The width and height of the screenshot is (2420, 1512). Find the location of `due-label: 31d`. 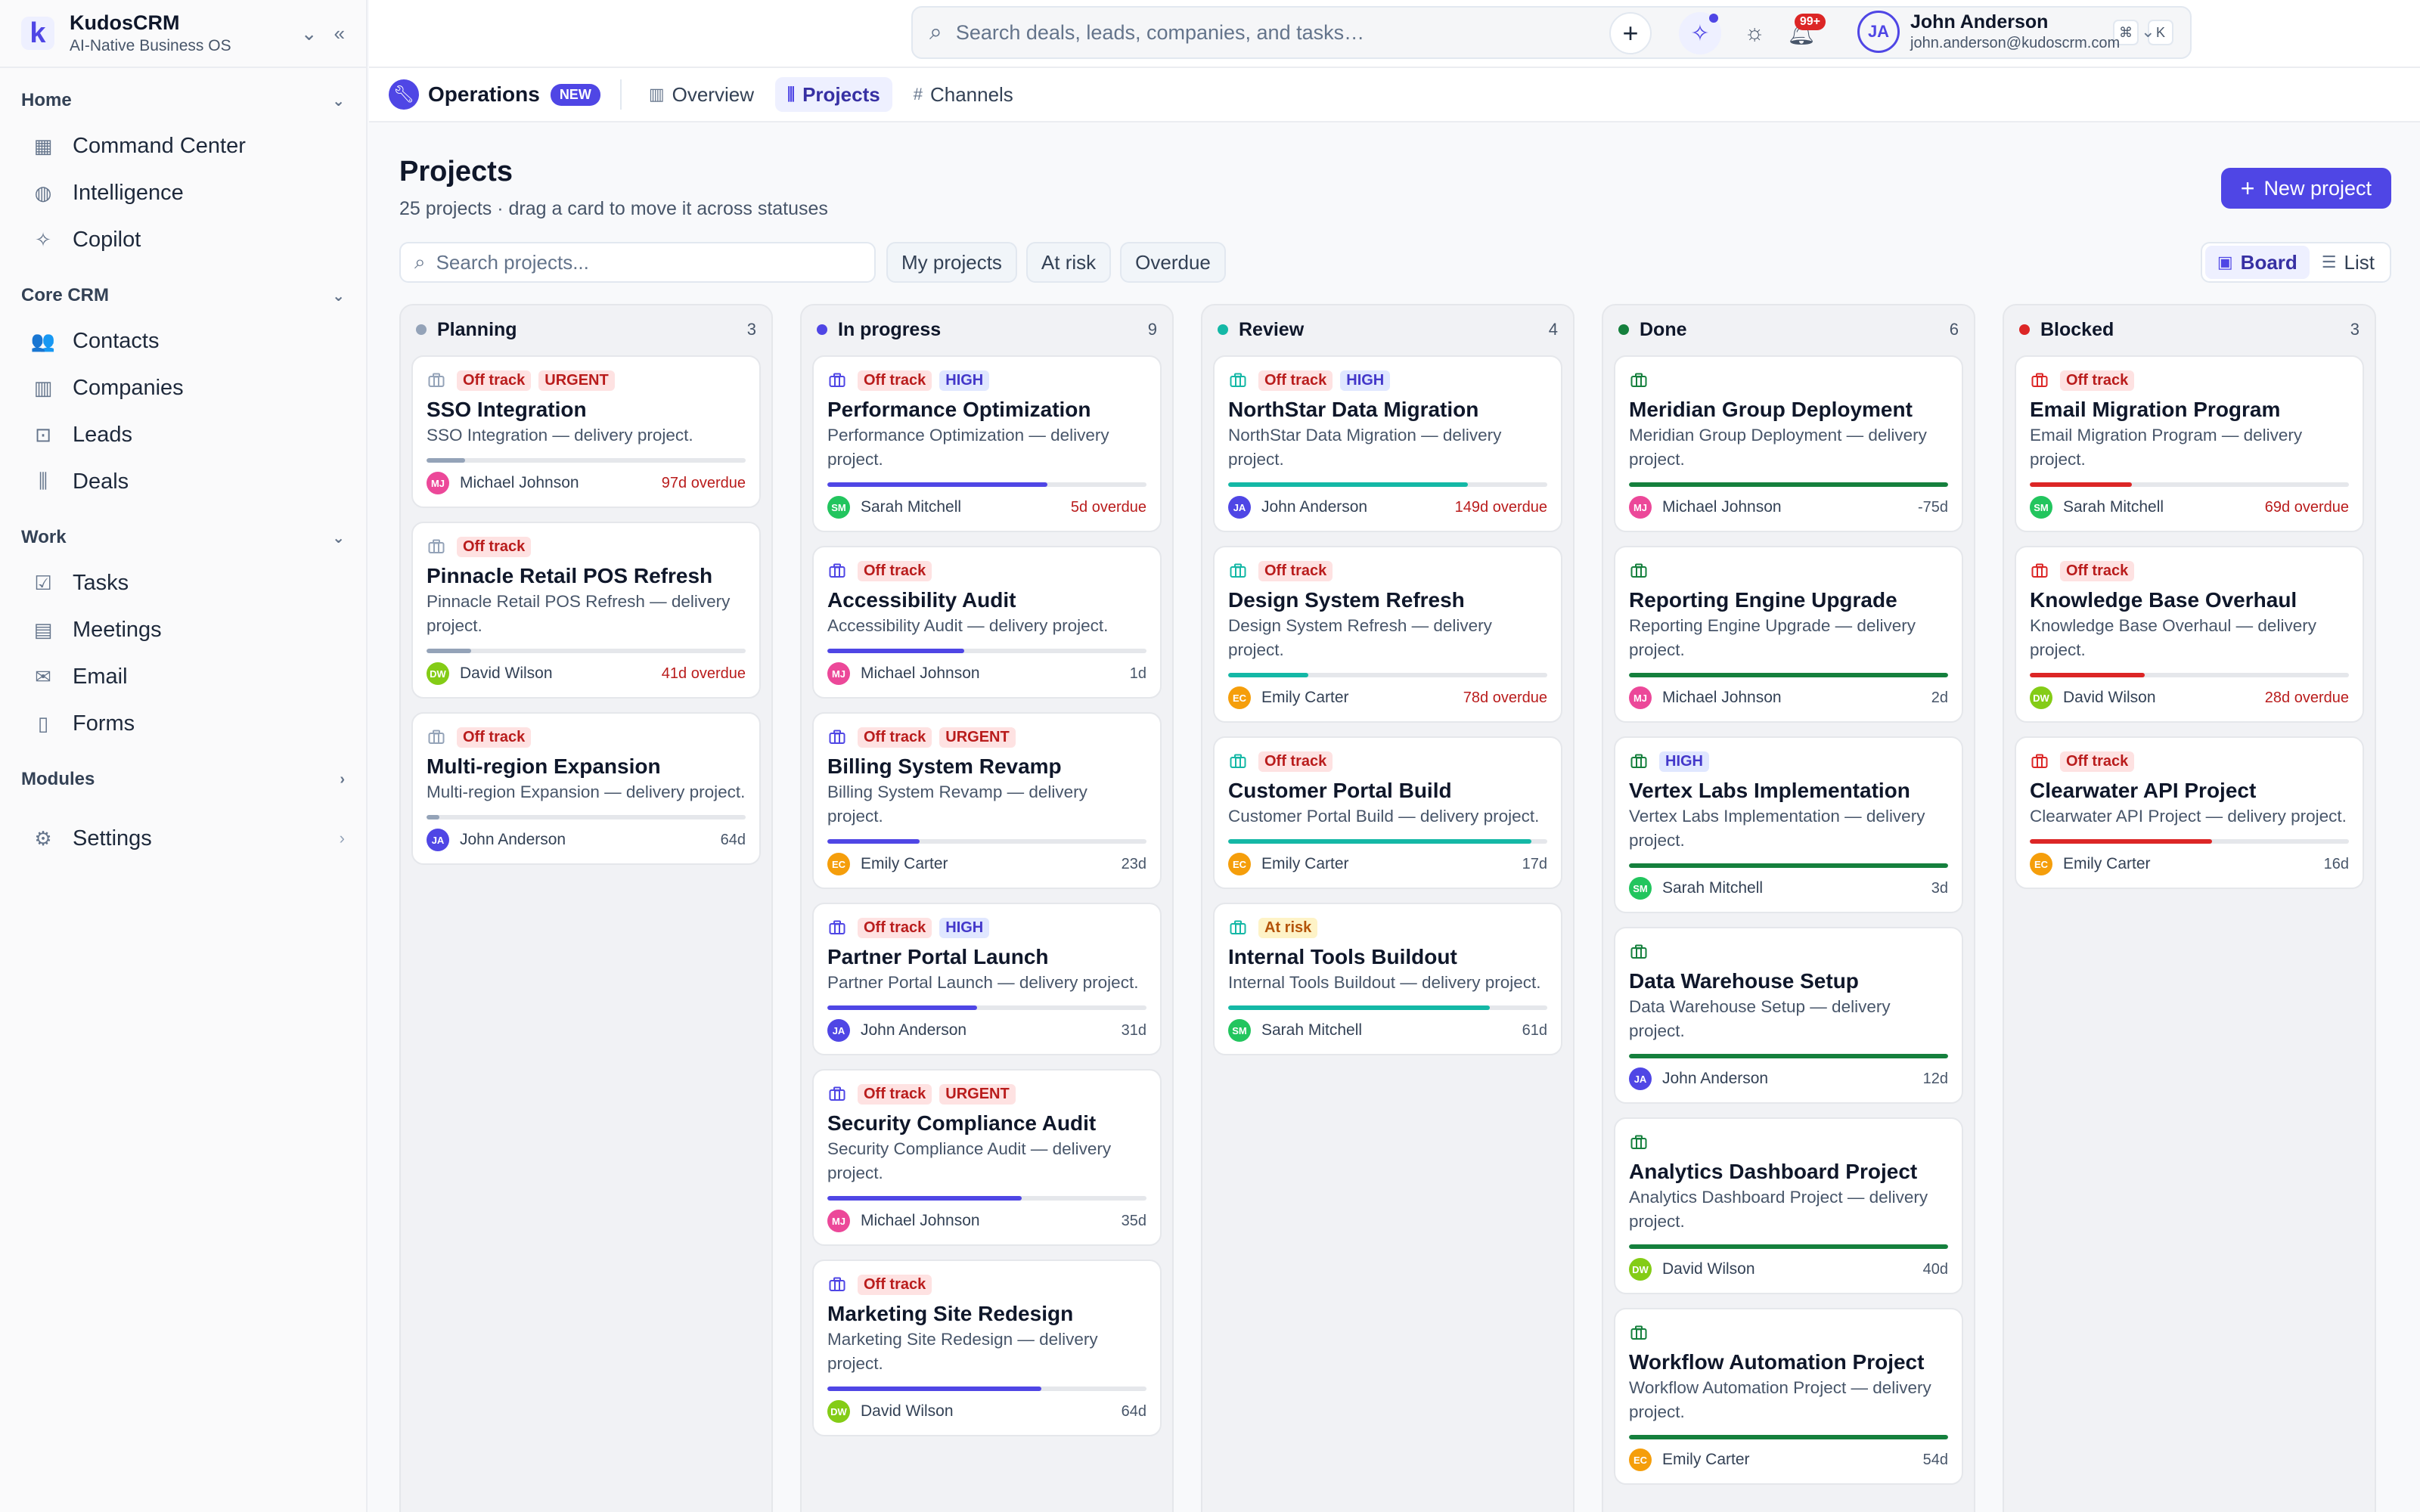

due-label: 31d is located at coordinates (1133, 1030).